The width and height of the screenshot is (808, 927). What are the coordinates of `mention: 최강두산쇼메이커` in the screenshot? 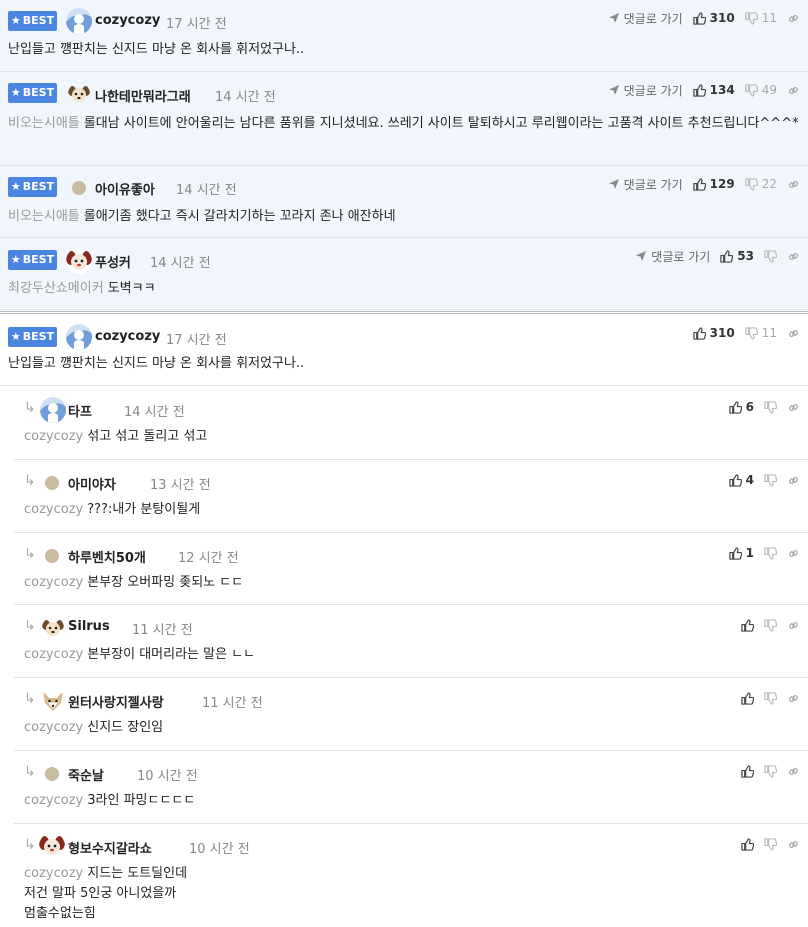 It's located at (56, 288).